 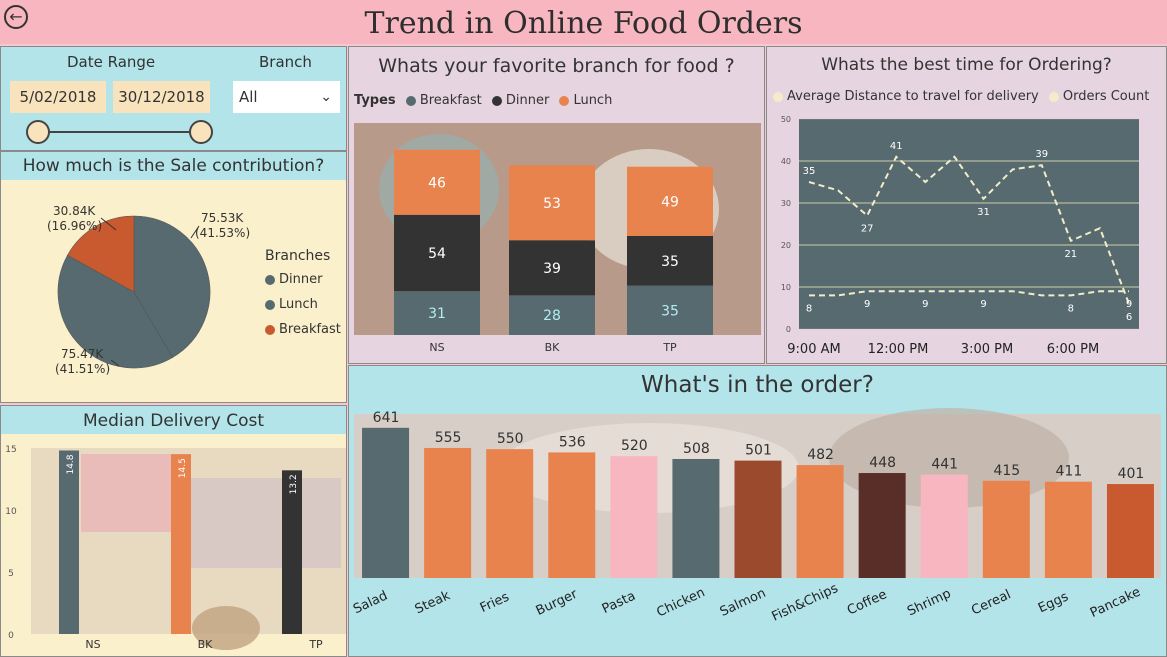 I want to click on x-tick-label: Salad, so click(x=370, y=602).